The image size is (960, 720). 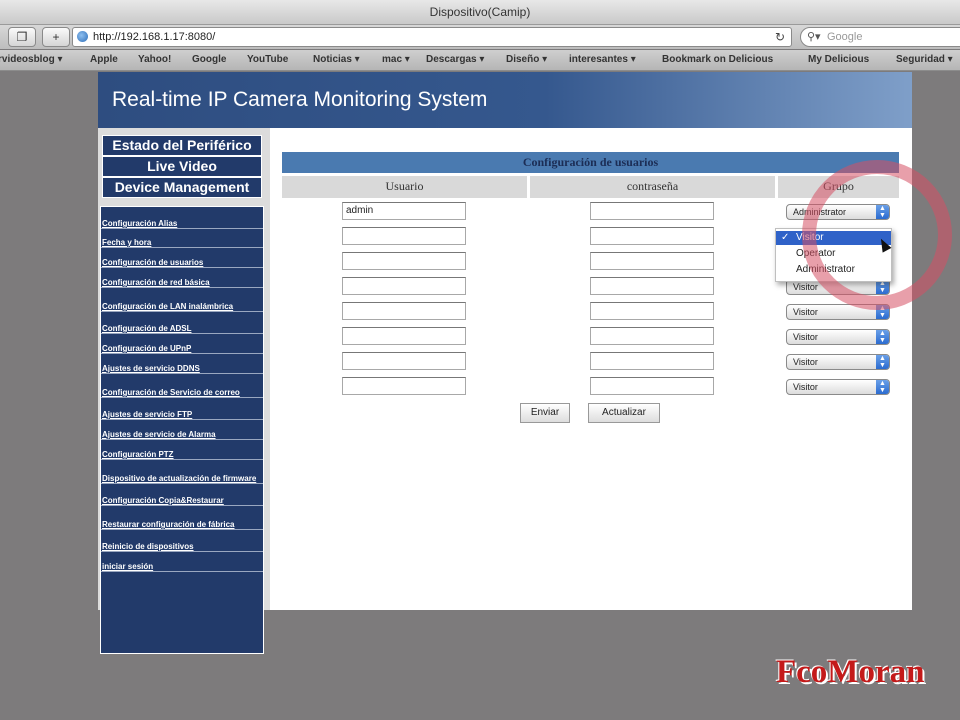 I want to click on bookmark-item: Google, so click(x=209, y=60).